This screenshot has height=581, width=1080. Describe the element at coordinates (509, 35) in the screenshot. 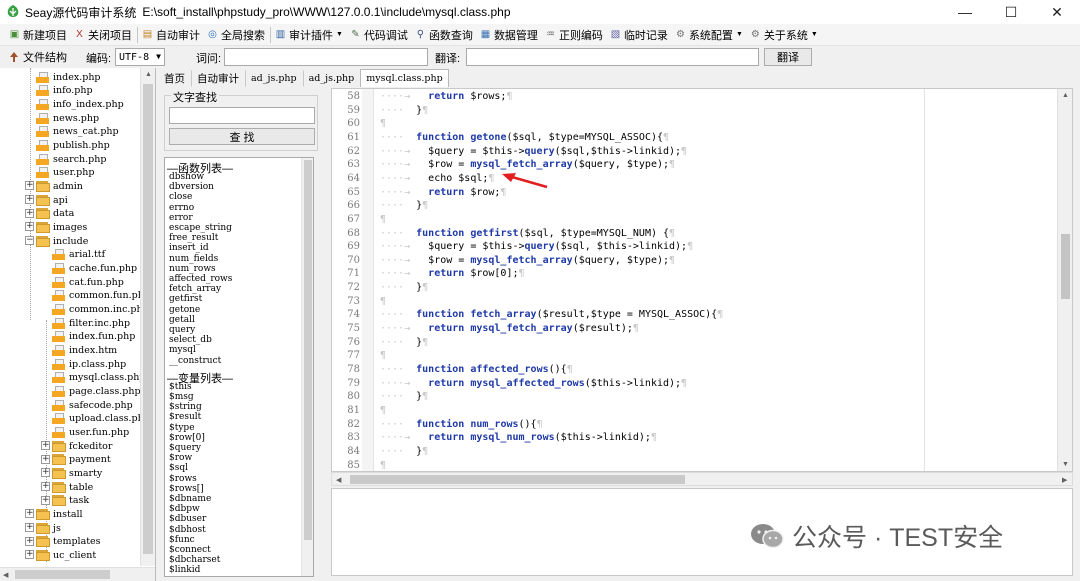

I see `toolbar-item-data-manage: ▦ 数据管理` at that location.